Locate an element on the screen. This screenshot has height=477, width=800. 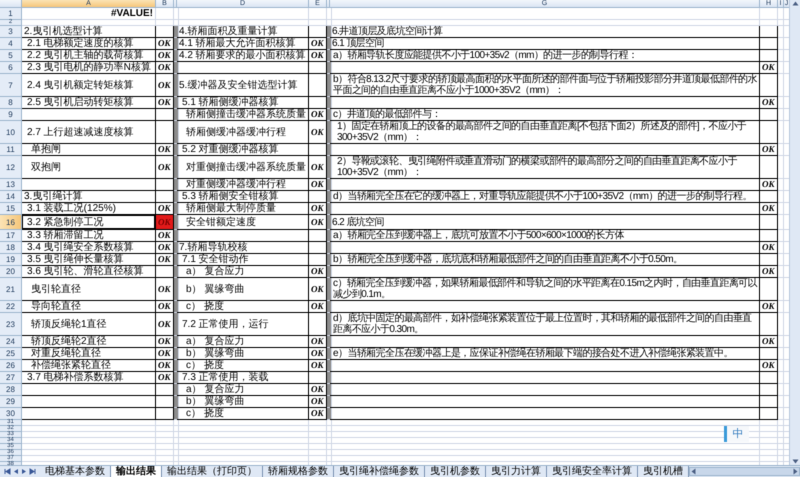
table-cell: 导向轮直径 is located at coordinates (89, 307).